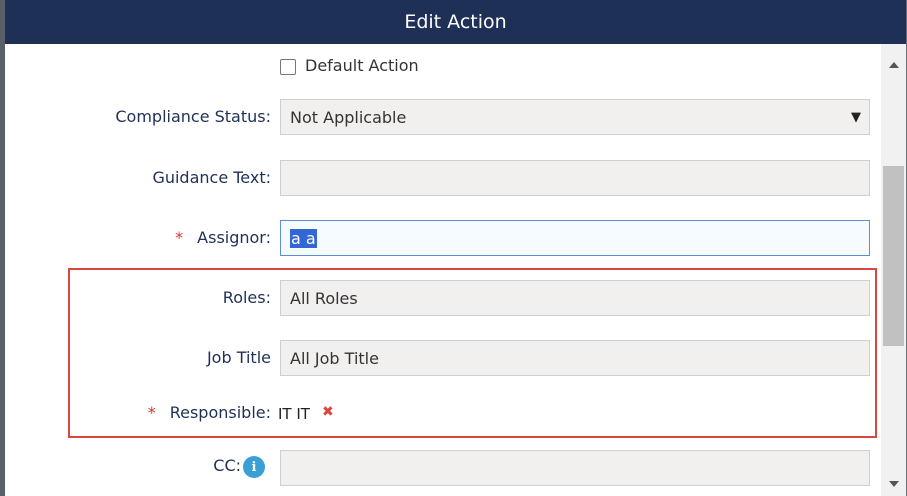 The image size is (907, 496). I want to click on compliance-status-row: Compliance Status: Not Applicable ▼, so click(443, 117).